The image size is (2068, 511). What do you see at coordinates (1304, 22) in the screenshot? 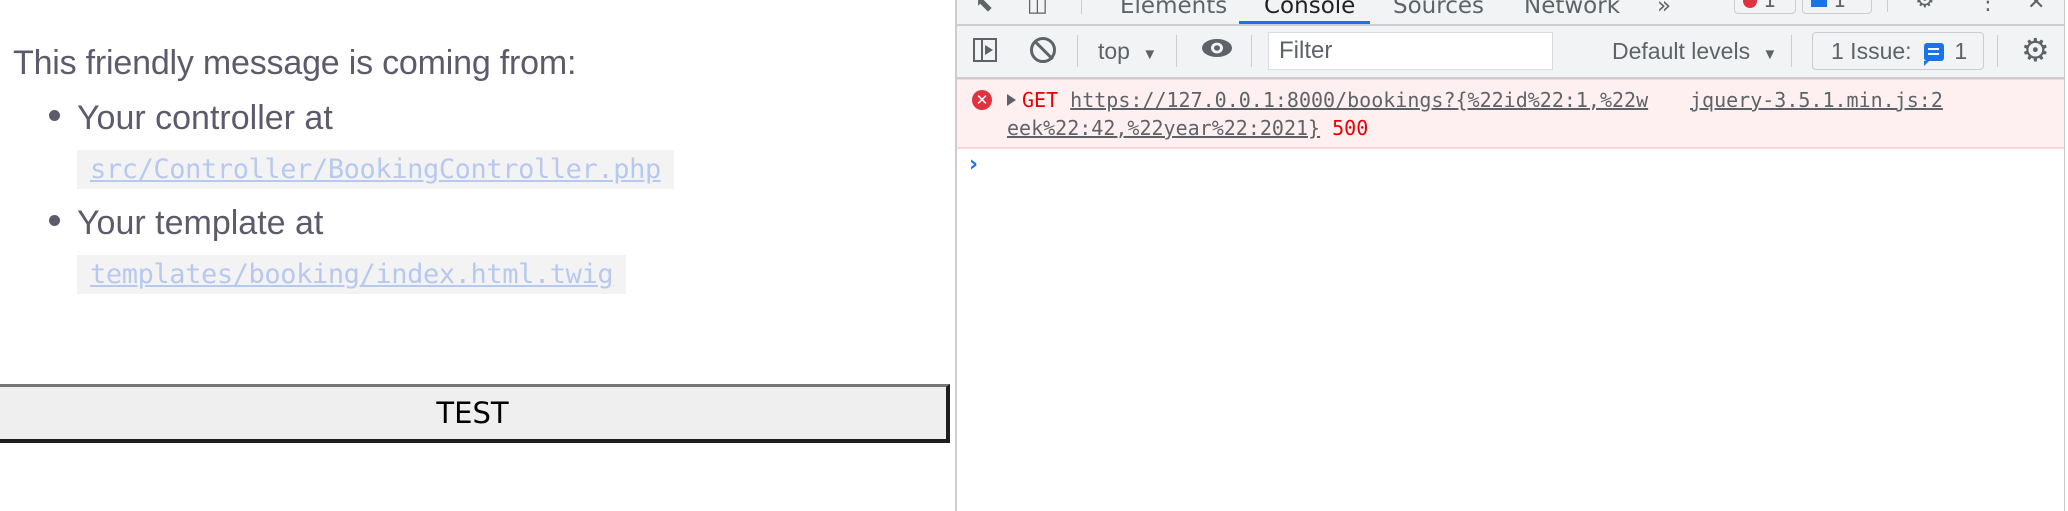
I see `active-tab-indicator` at bounding box center [1304, 22].